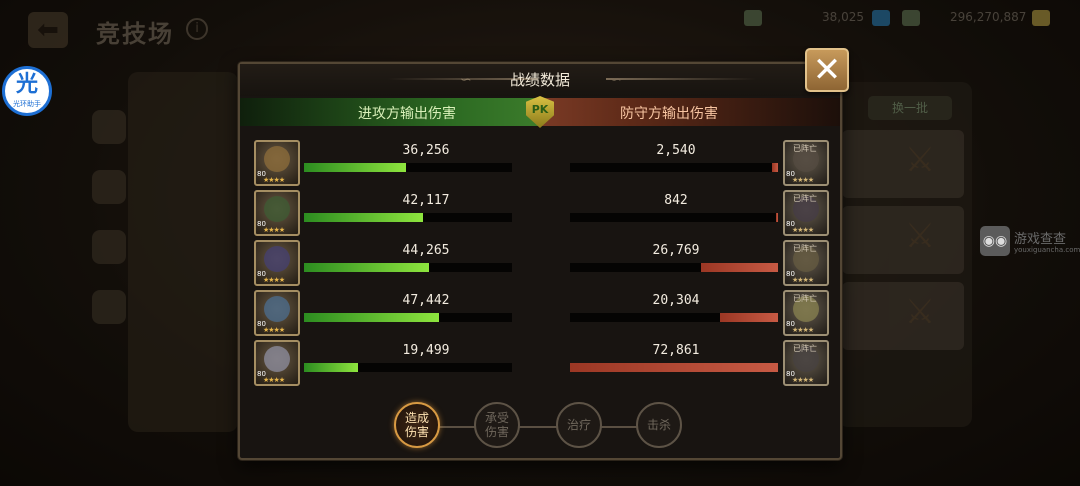  Describe the element at coordinates (540, 163) in the screenshot. I see `damage-row: 80 ★★★★ 36,256 2,540 已阵亡 80 ★★★★` at that location.